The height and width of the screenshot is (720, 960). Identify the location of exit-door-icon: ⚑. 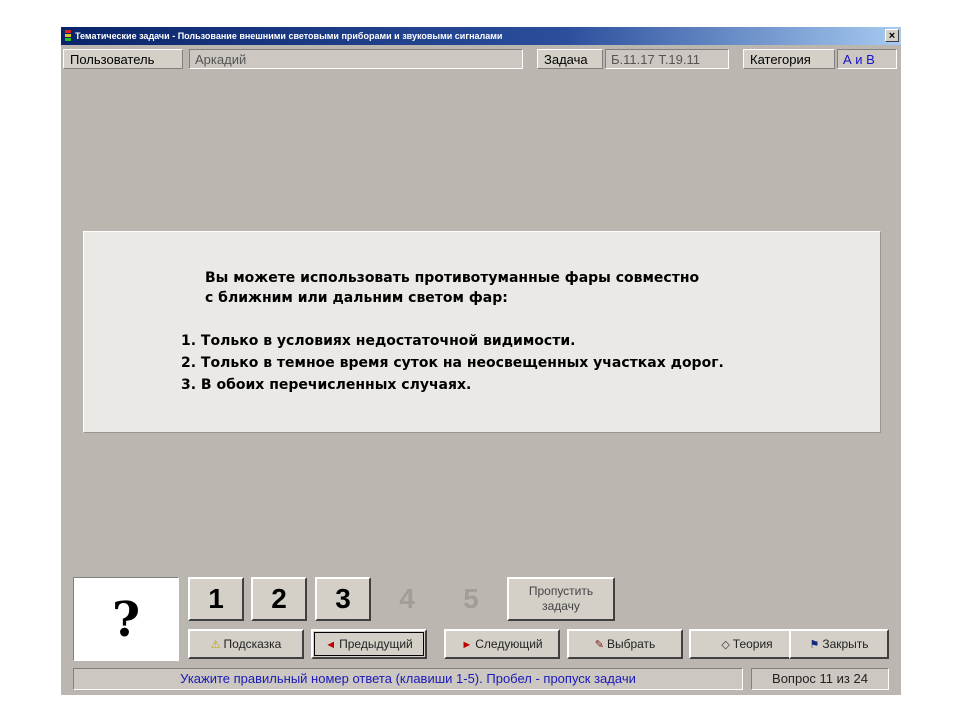
(814, 645).